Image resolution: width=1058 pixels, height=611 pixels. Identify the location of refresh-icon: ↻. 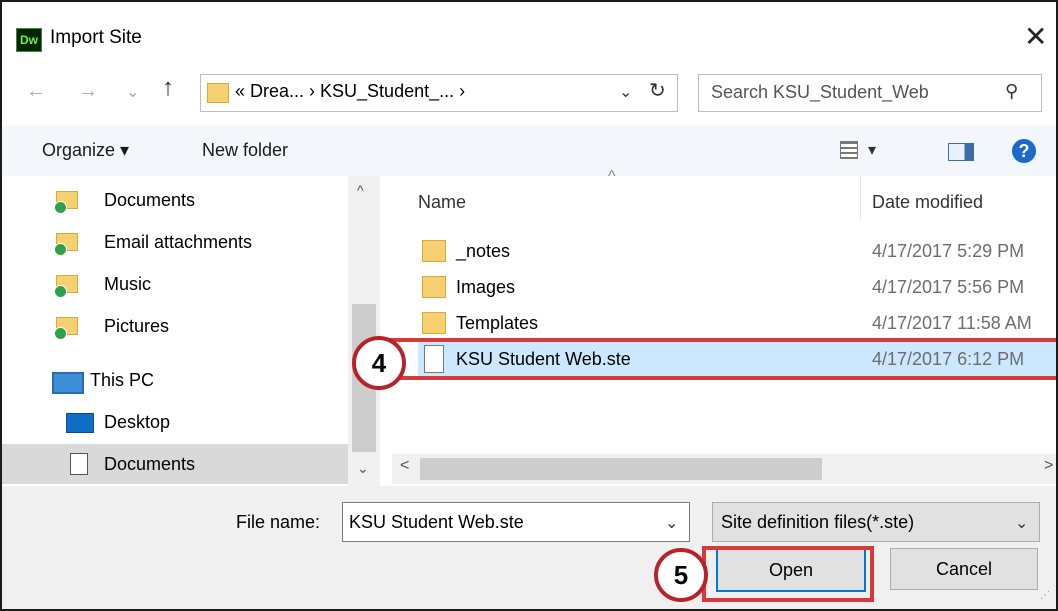
(657, 90).